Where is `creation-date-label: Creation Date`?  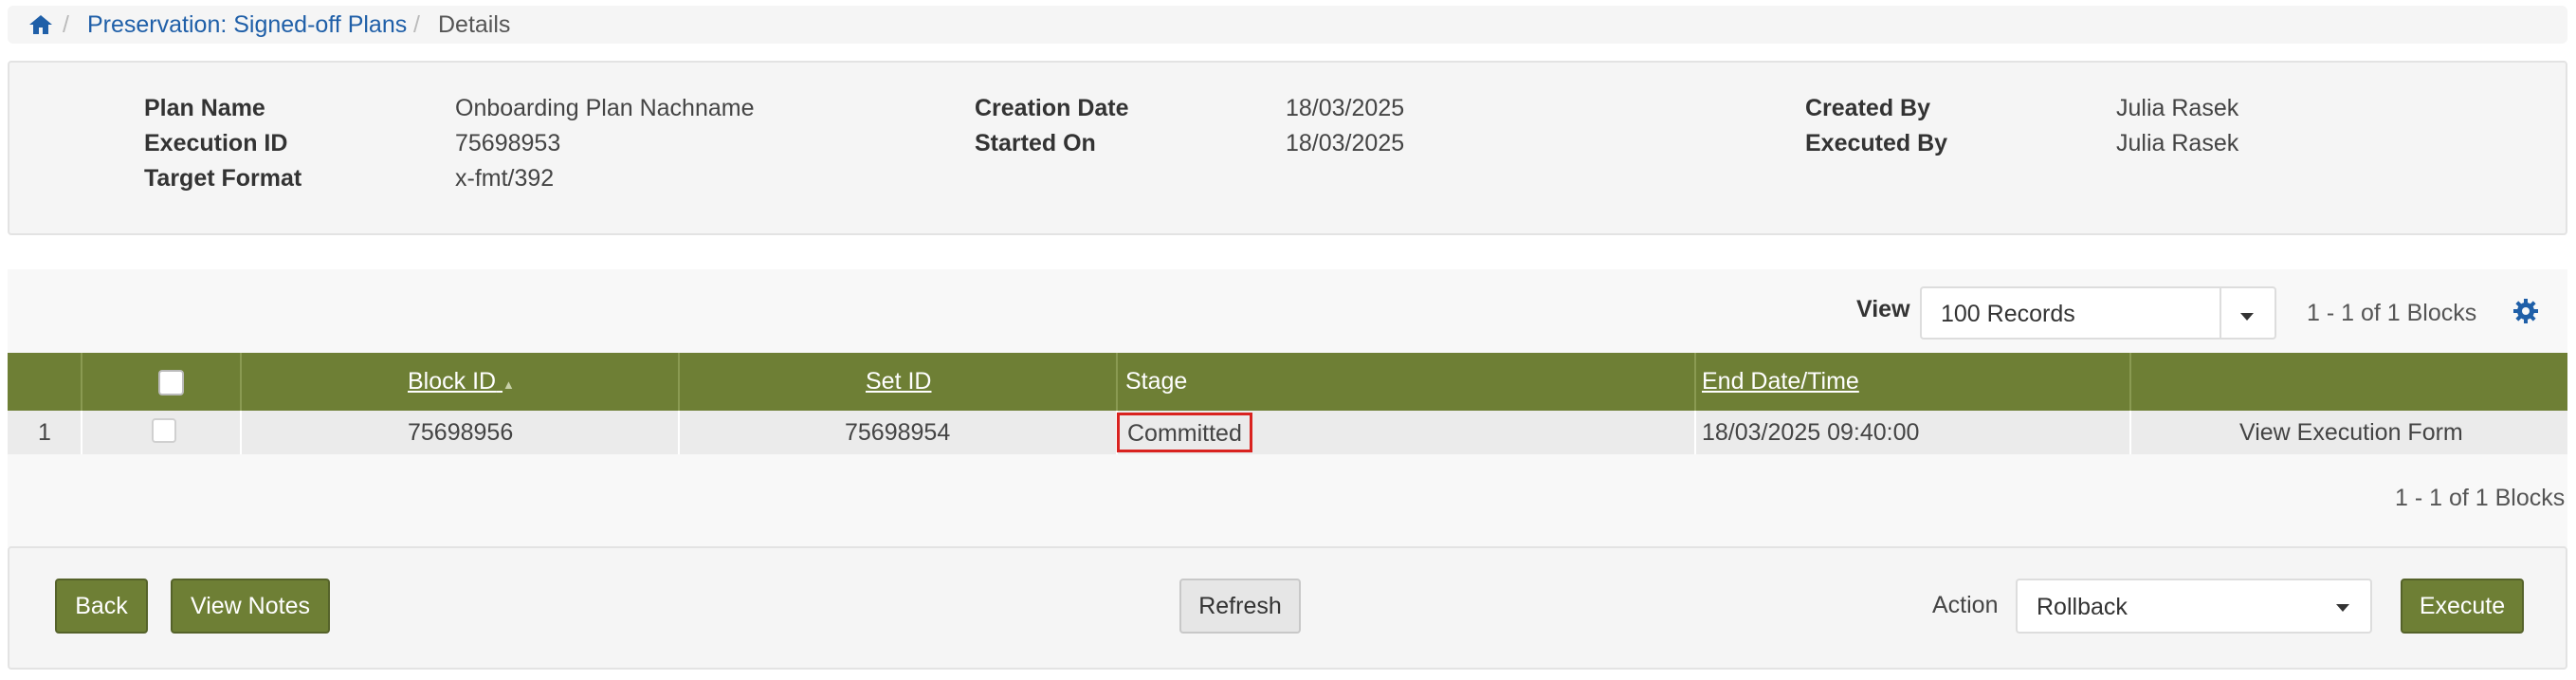
creation-date-label: Creation Date is located at coordinates (1052, 108).